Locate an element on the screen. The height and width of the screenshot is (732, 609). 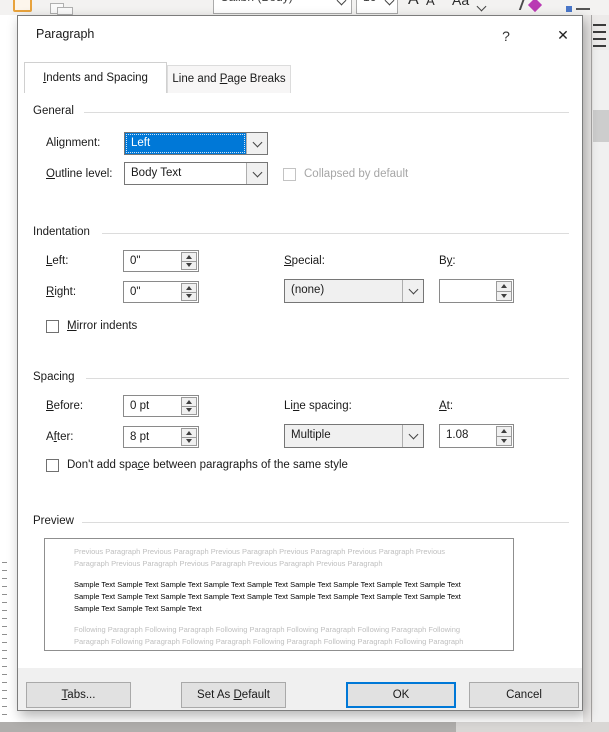
window-divider is located at coordinates (591, 373).